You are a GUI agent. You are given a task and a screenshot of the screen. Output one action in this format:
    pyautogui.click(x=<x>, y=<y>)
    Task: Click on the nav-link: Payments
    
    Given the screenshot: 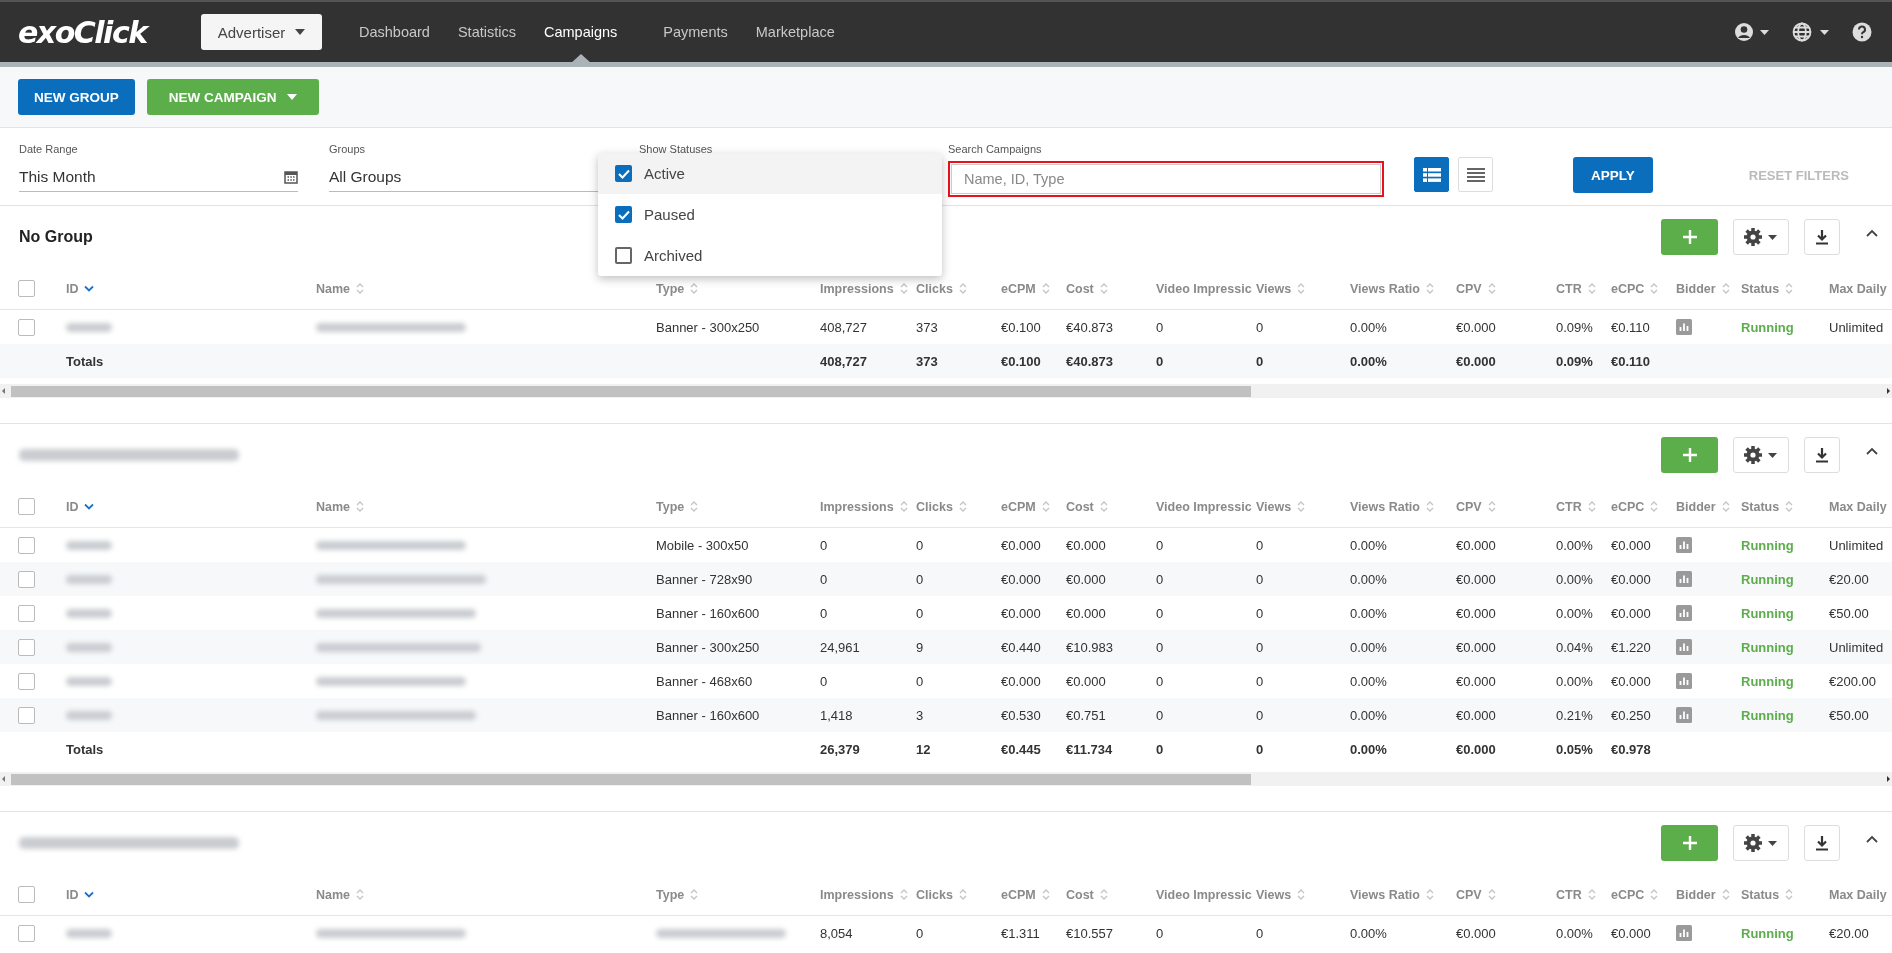 What is the action you would take?
    pyautogui.click(x=695, y=32)
    